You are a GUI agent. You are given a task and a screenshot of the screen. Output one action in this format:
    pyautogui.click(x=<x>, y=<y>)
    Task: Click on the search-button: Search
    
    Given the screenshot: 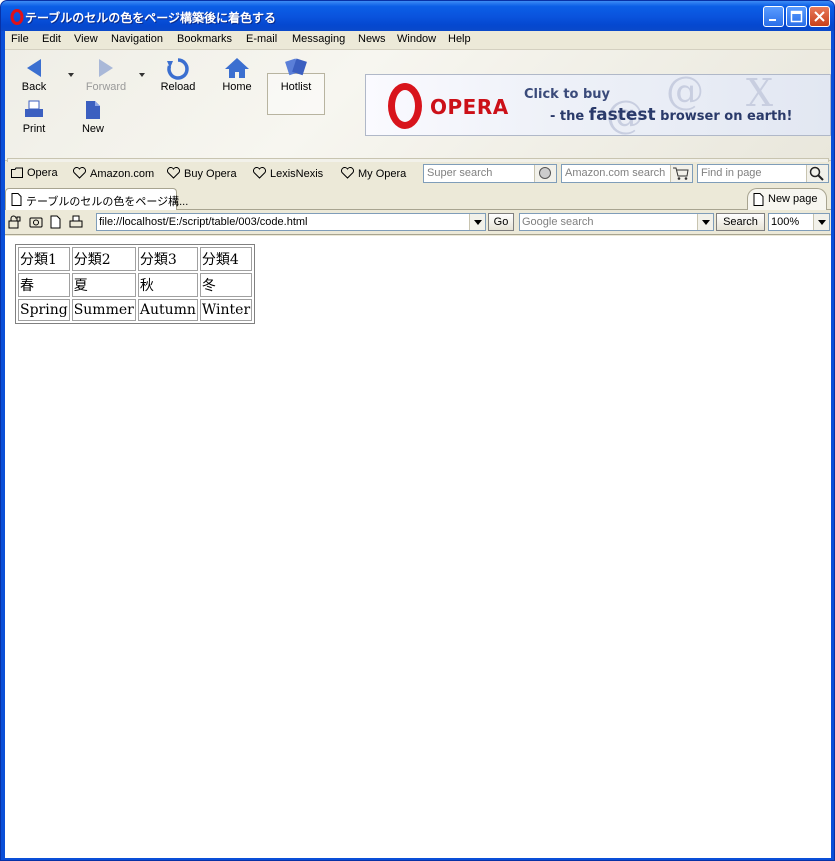 What is the action you would take?
    pyautogui.click(x=740, y=222)
    